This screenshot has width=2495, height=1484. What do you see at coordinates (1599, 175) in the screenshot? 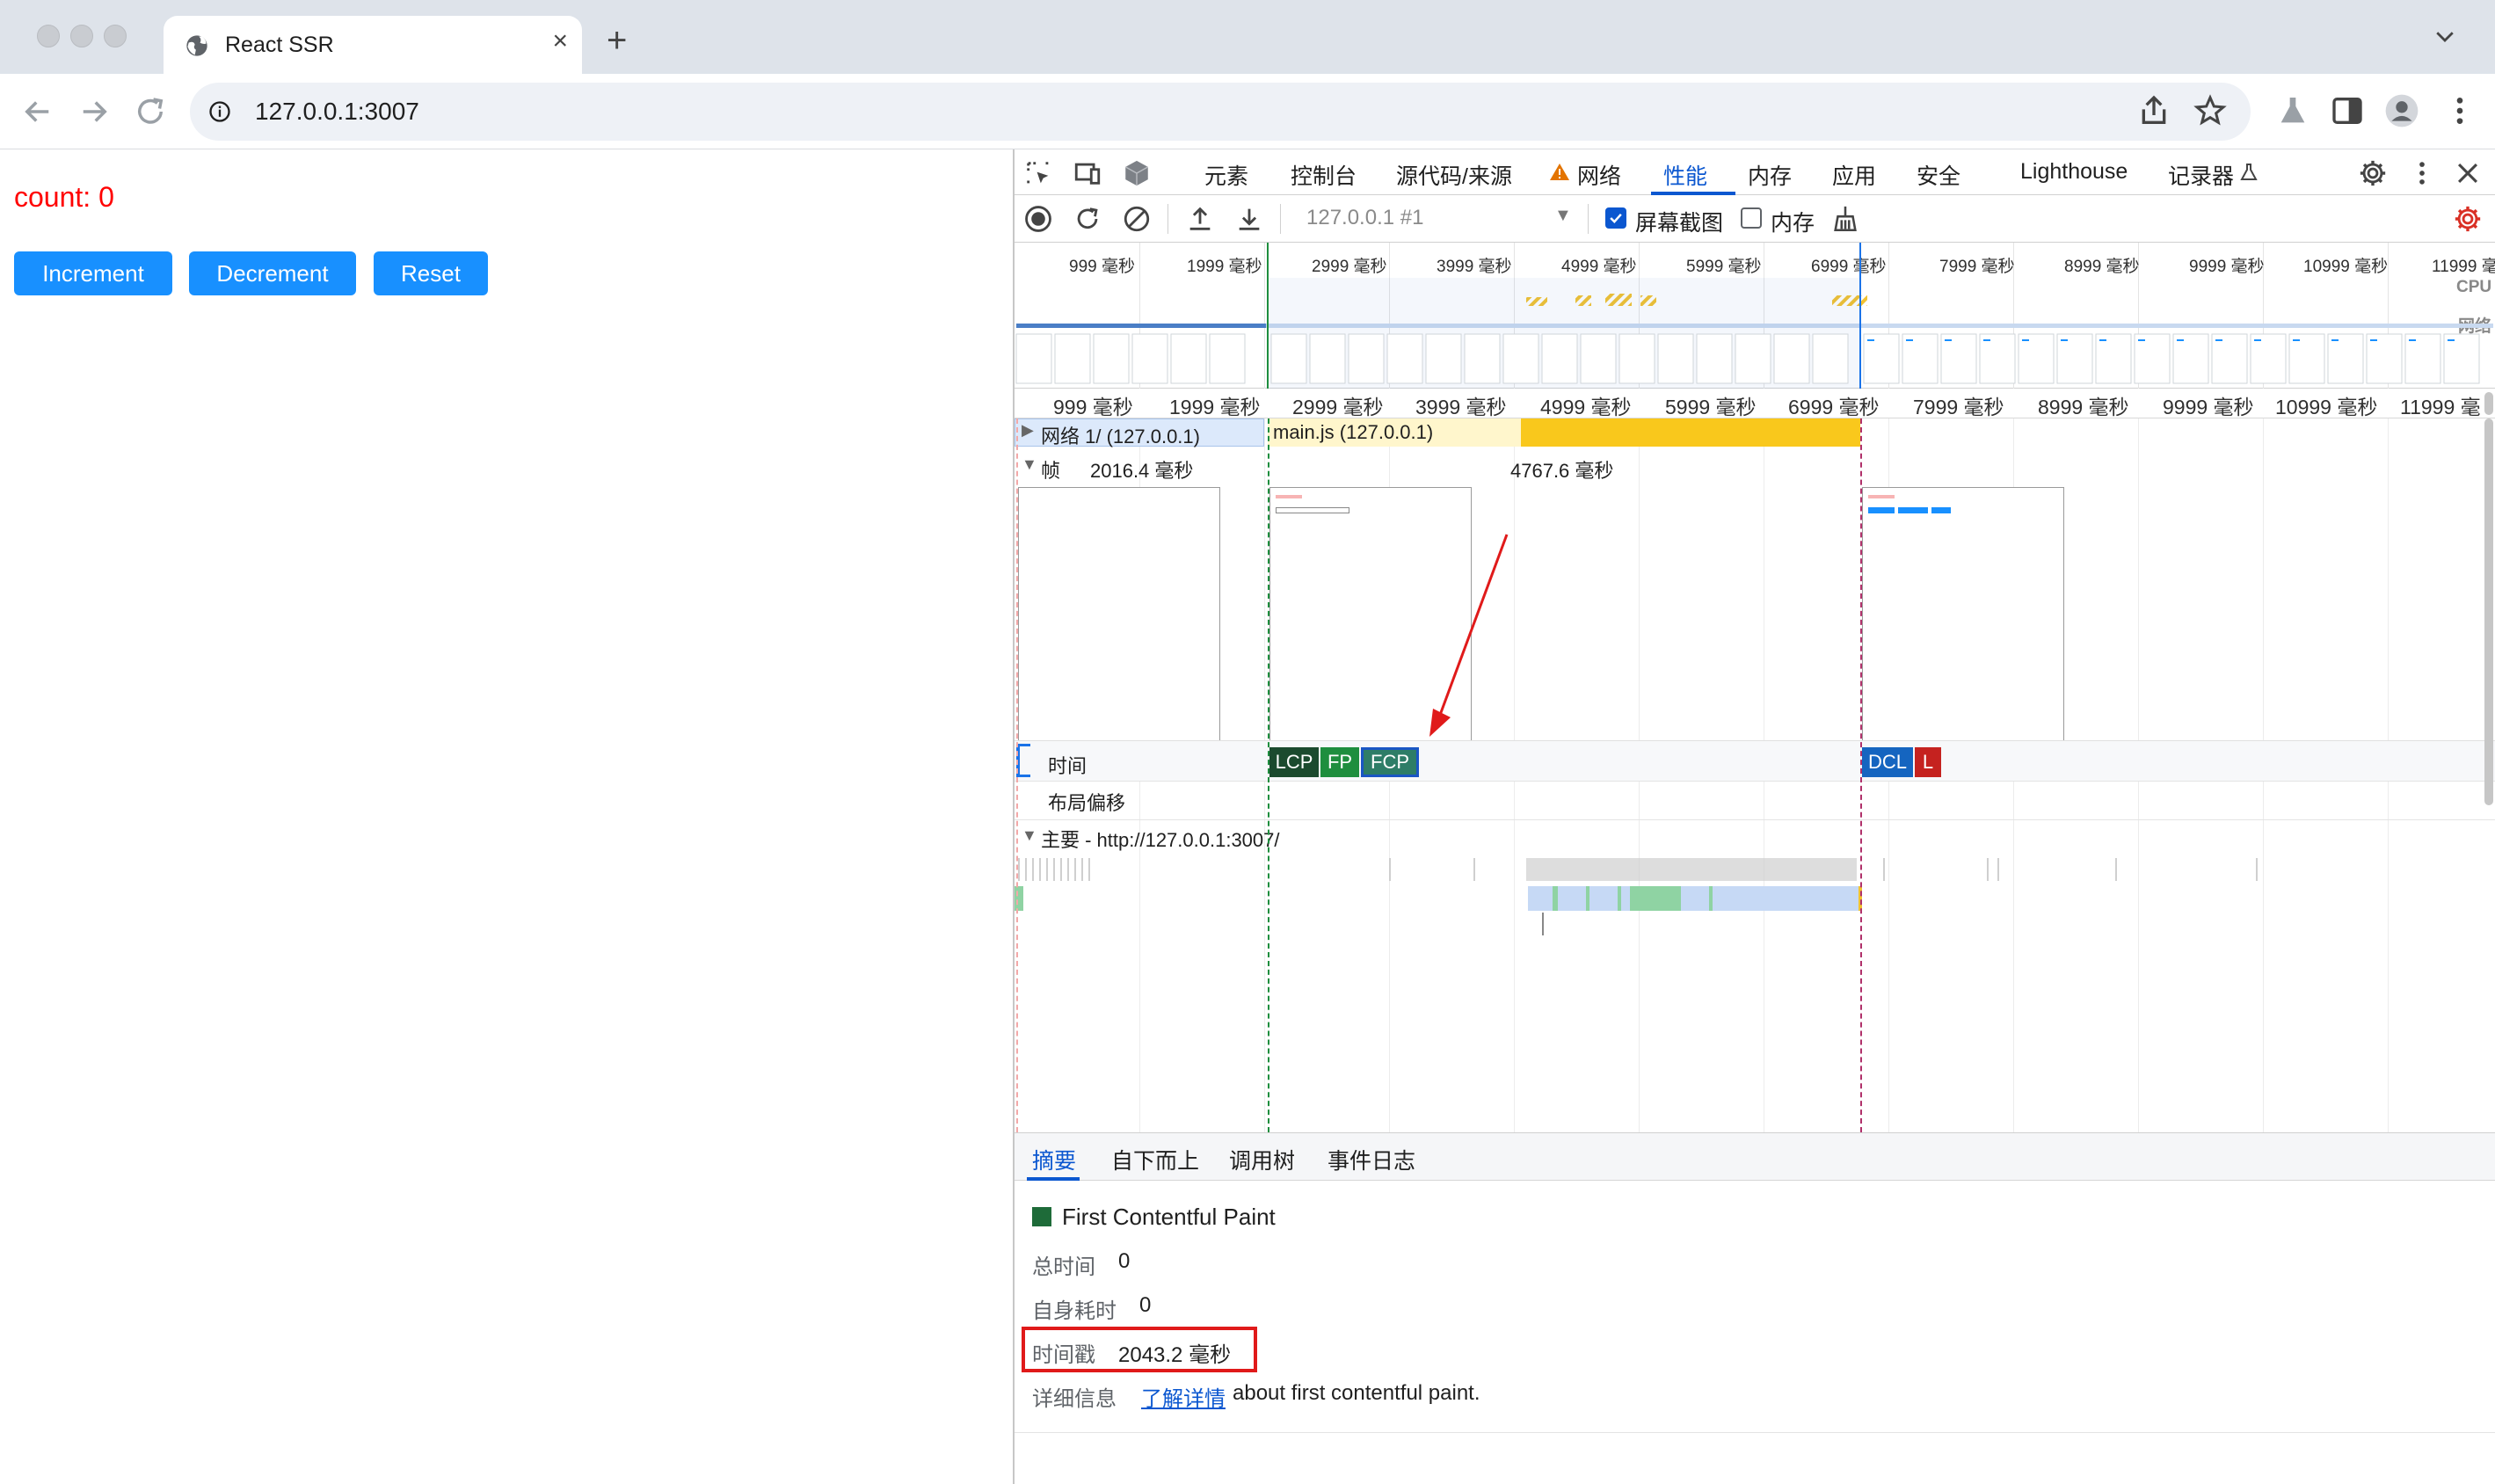
I see `tab-network: 网络` at bounding box center [1599, 175].